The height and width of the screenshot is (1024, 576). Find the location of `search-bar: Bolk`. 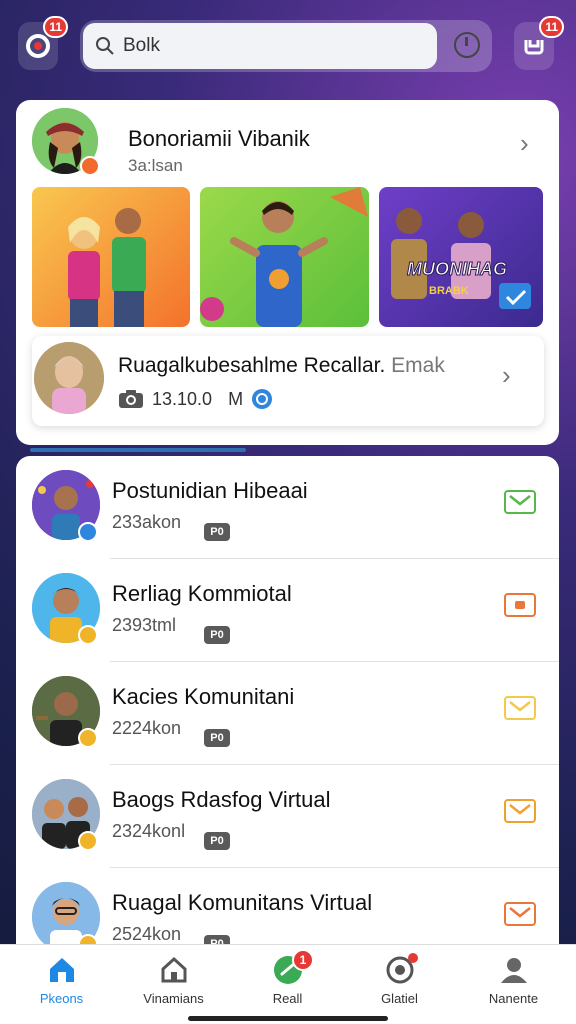

search-bar: Bolk is located at coordinates (286, 46).